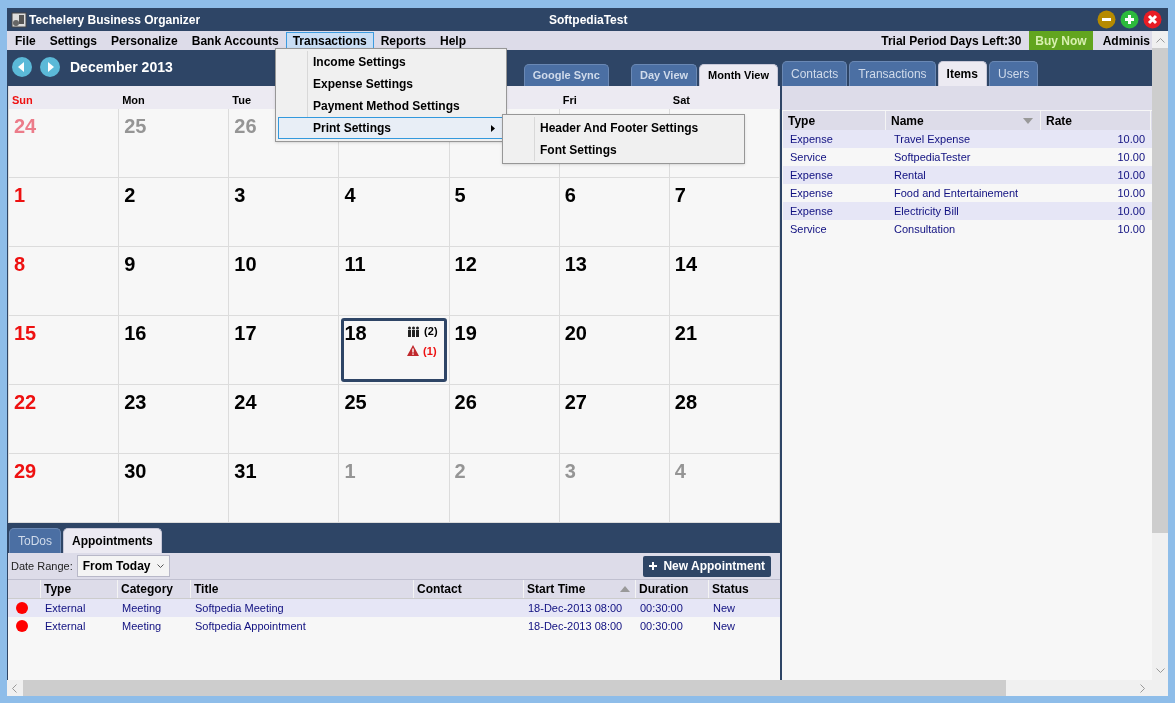  I want to click on table-cell: Rental, so click(910, 174).